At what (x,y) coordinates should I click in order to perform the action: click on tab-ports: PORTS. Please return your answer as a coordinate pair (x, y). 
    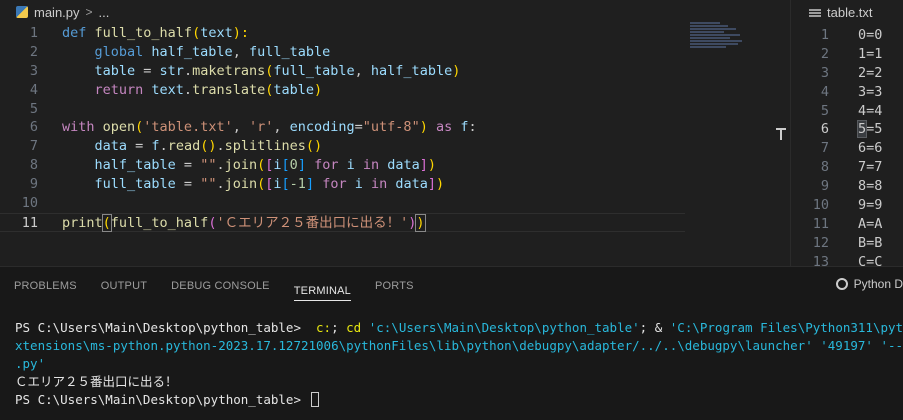
    Looking at the image, I should click on (394, 286).